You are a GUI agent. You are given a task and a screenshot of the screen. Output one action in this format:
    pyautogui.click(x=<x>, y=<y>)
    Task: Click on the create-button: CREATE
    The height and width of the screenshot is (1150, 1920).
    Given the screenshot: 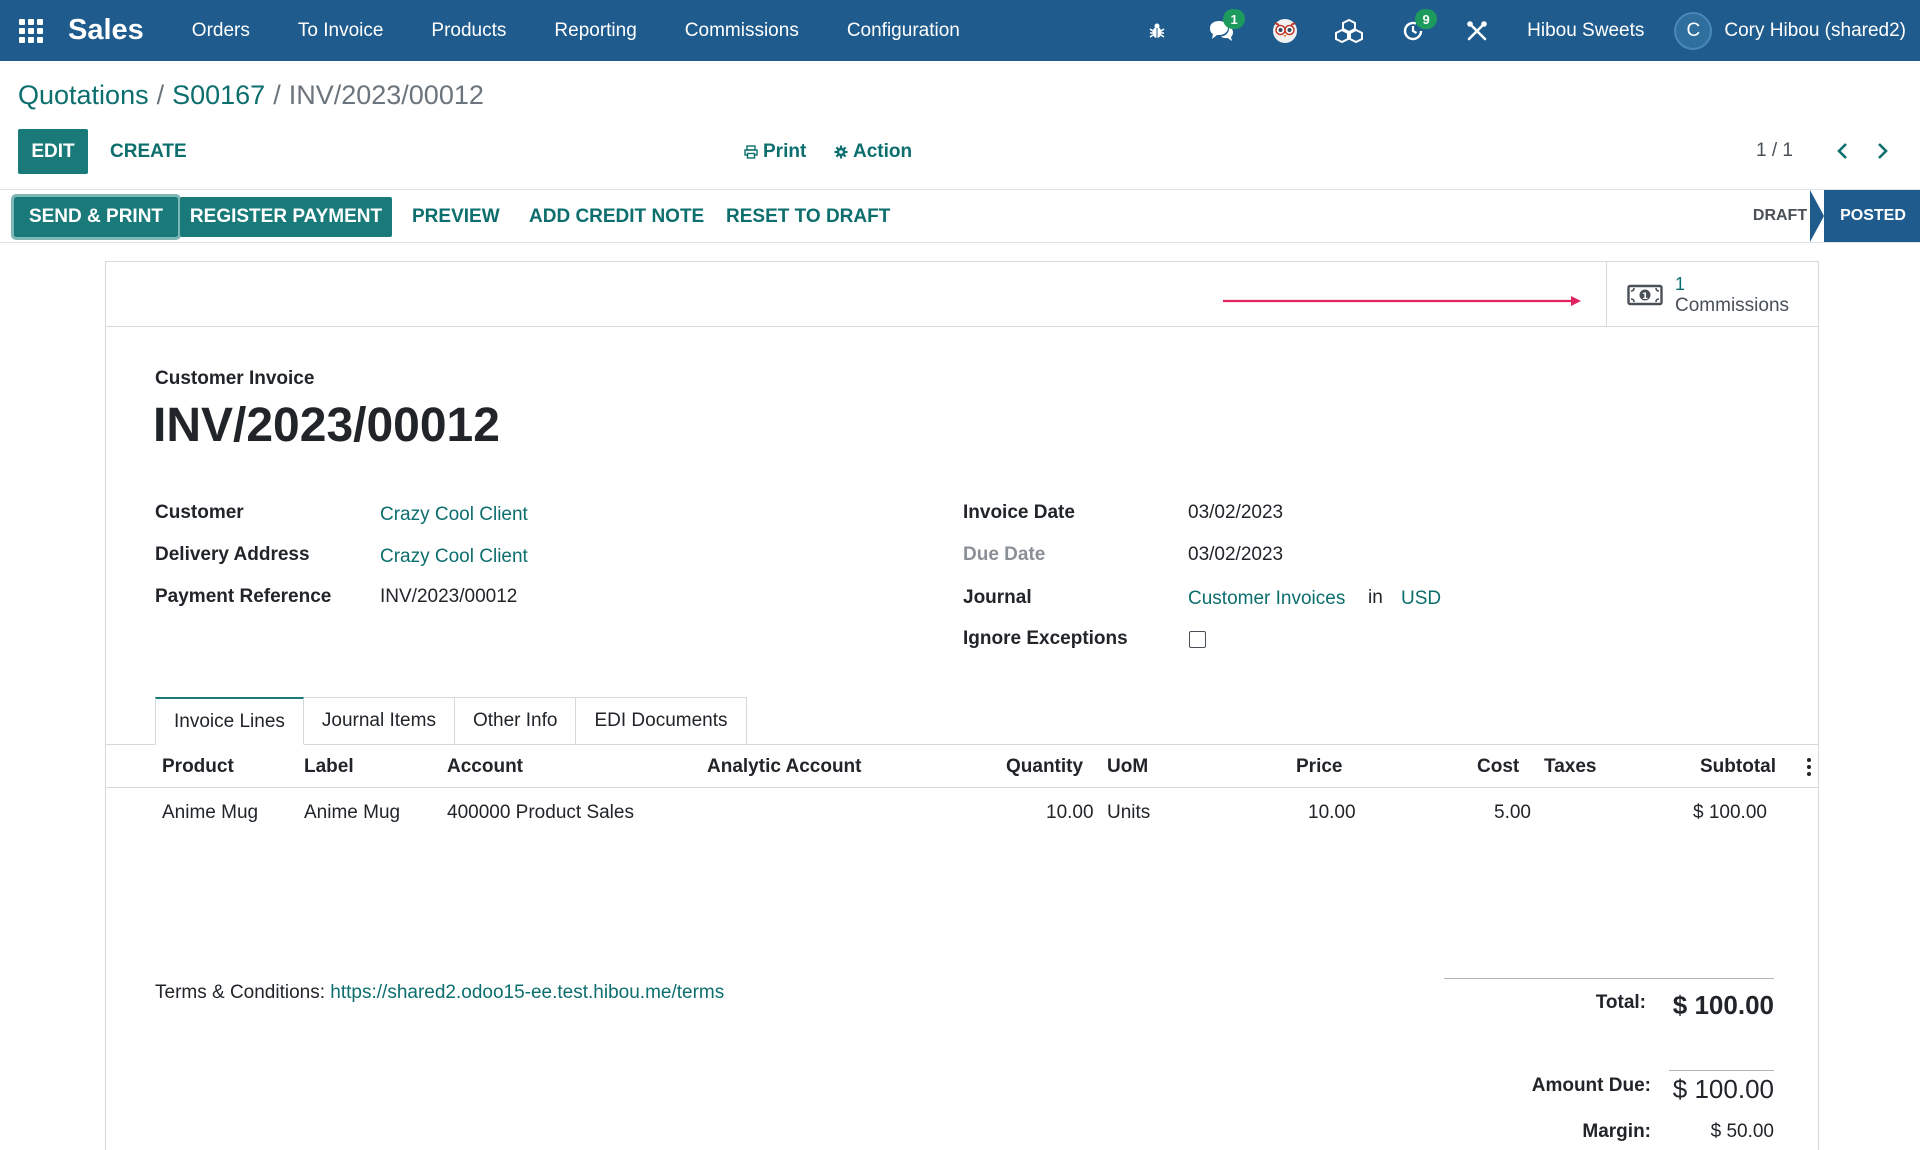 What is the action you would take?
    pyautogui.click(x=148, y=152)
    